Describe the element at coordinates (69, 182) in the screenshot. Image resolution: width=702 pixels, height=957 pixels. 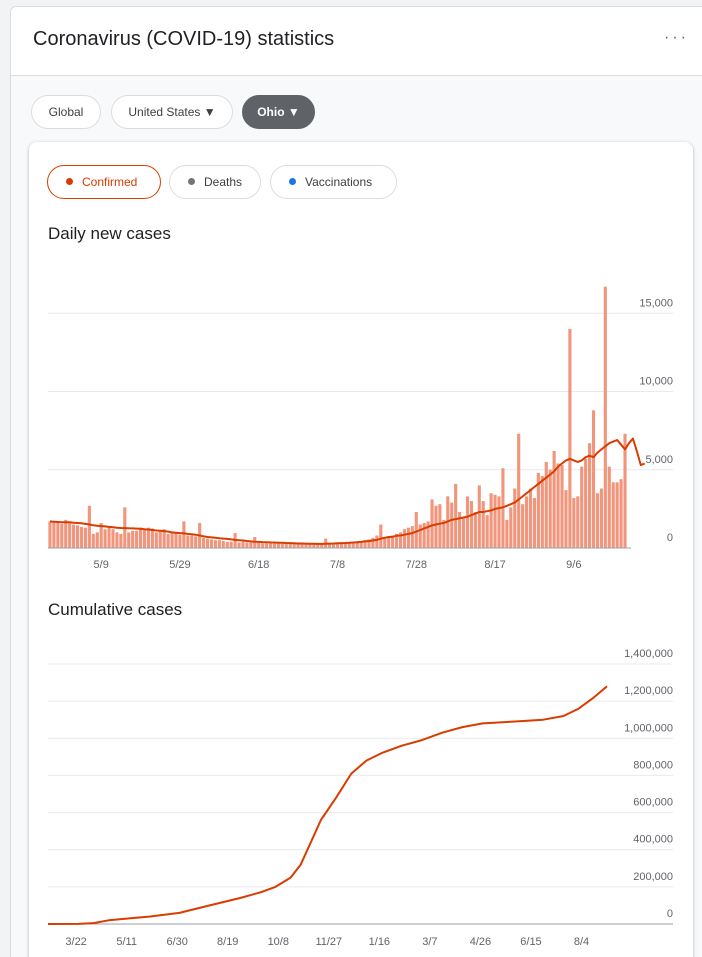
I see `confirmed-dot-icon` at that location.